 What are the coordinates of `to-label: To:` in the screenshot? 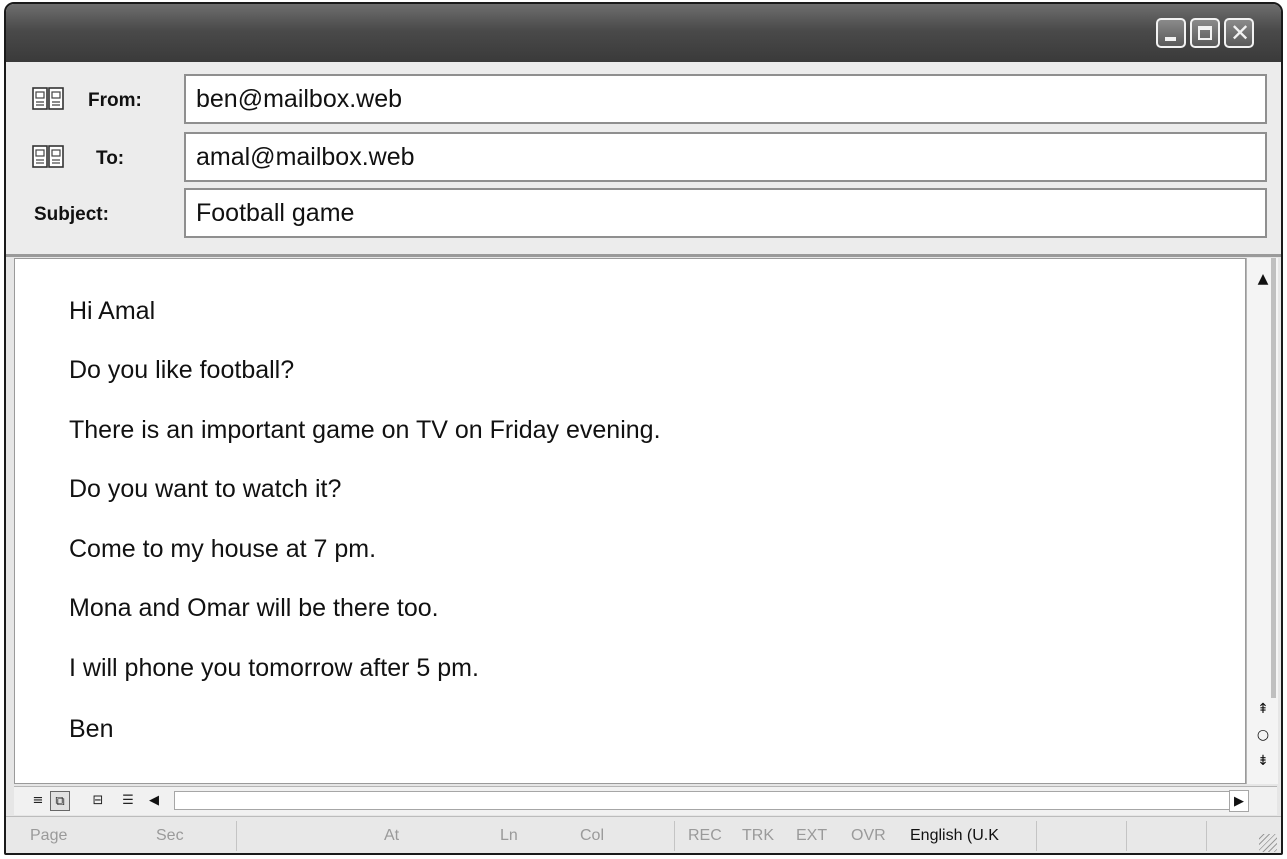 It's located at (110, 158).